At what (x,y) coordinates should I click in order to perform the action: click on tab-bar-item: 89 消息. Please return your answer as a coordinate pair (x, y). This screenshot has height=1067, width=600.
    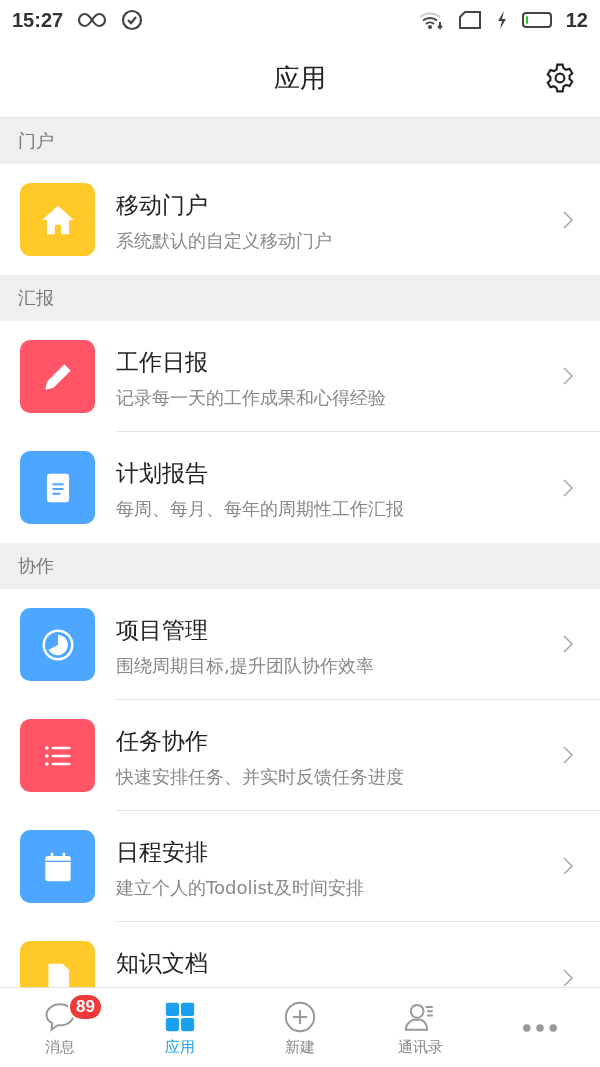
    Looking at the image, I should click on (60, 1027).